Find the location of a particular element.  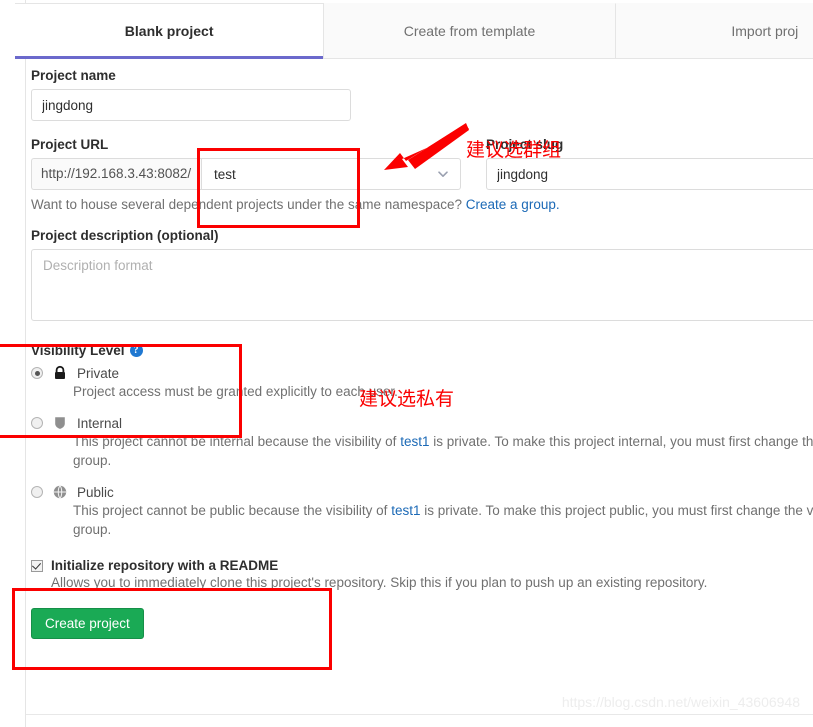

footer-rule is located at coordinates (419, 714).